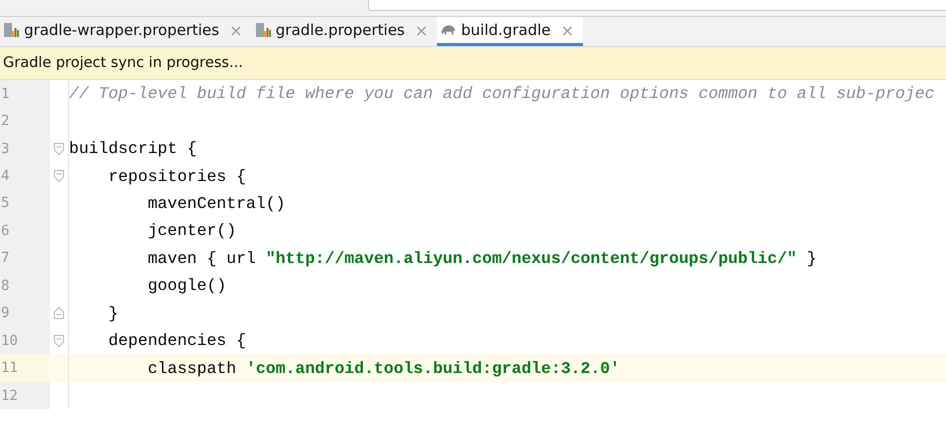 The width and height of the screenshot is (946, 424). I want to click on line-number: 1, so click(5, 94).